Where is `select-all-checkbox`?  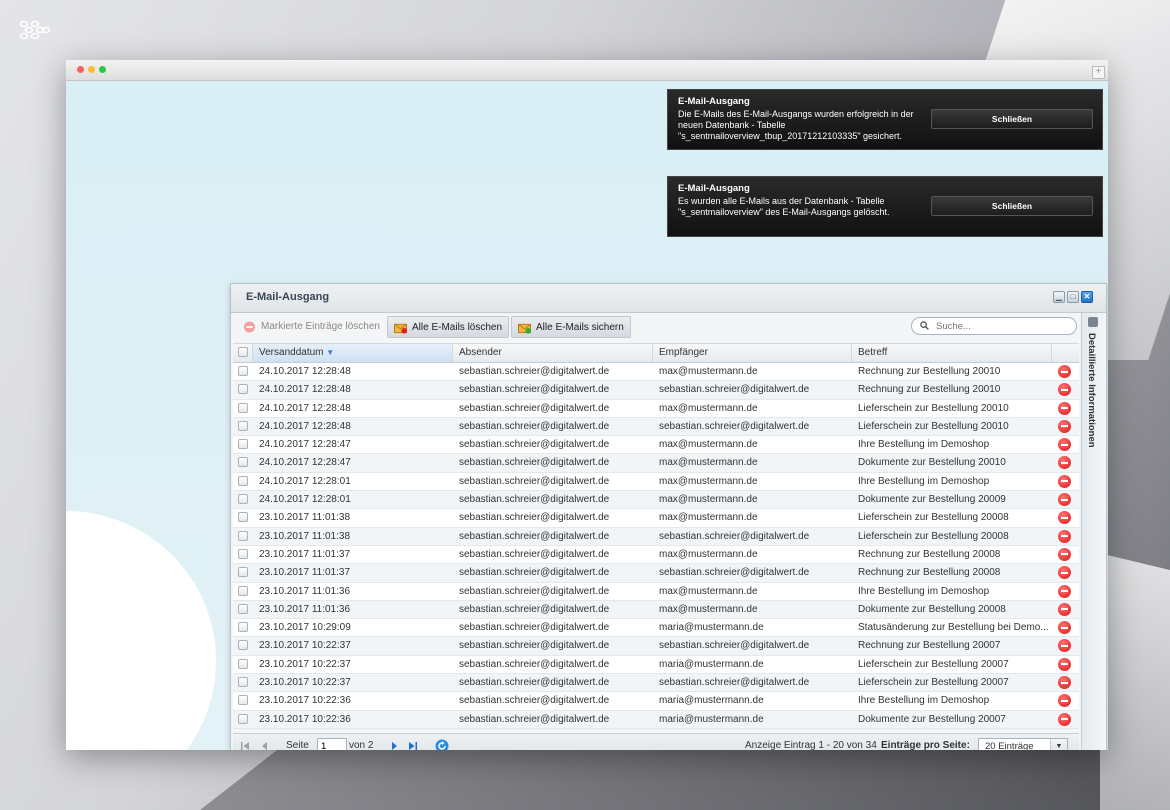 select-all-checkbox is located at coordinates (243, 352).